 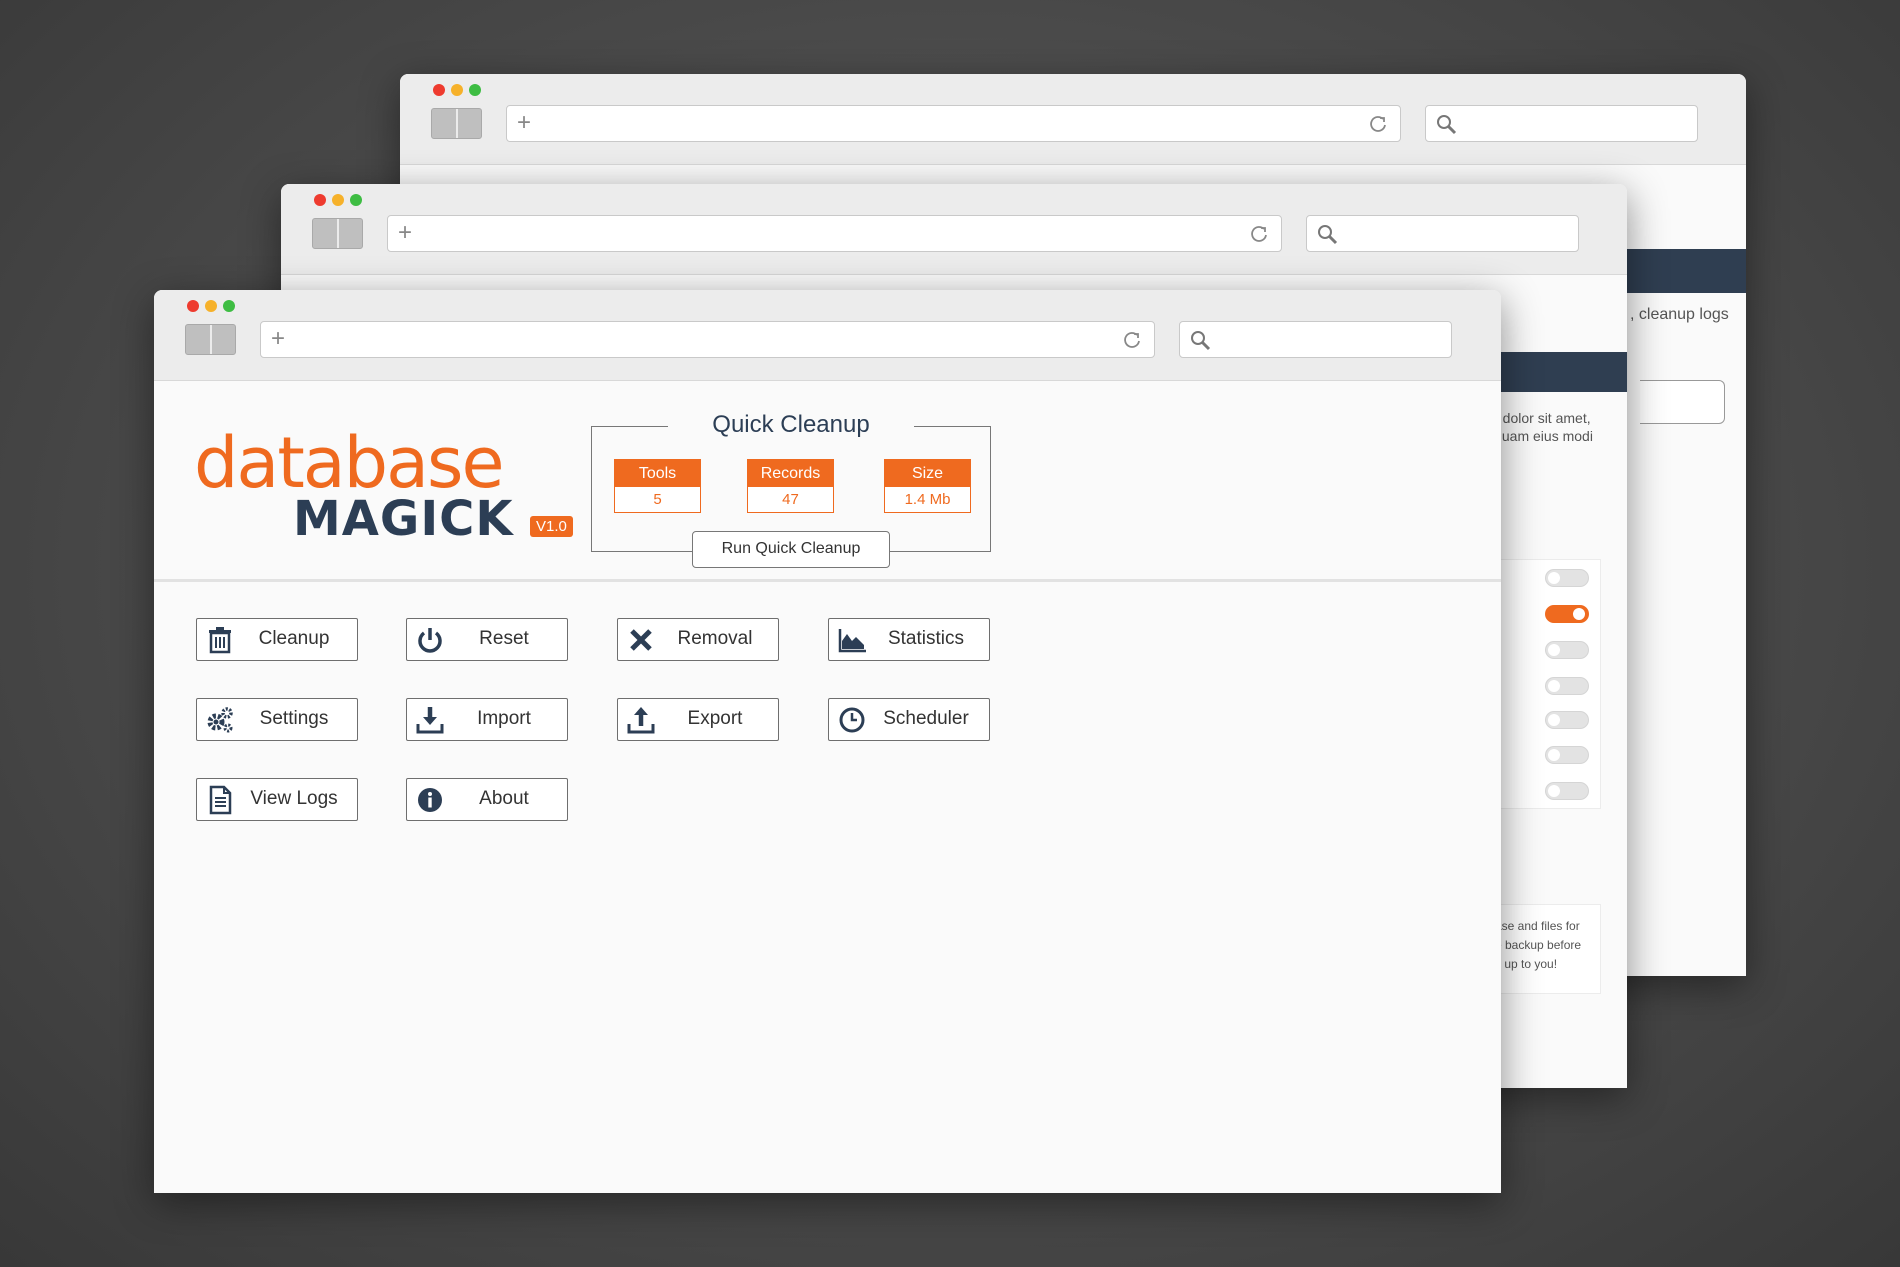 I want to click on info-icon, so click(x=430, y=800).